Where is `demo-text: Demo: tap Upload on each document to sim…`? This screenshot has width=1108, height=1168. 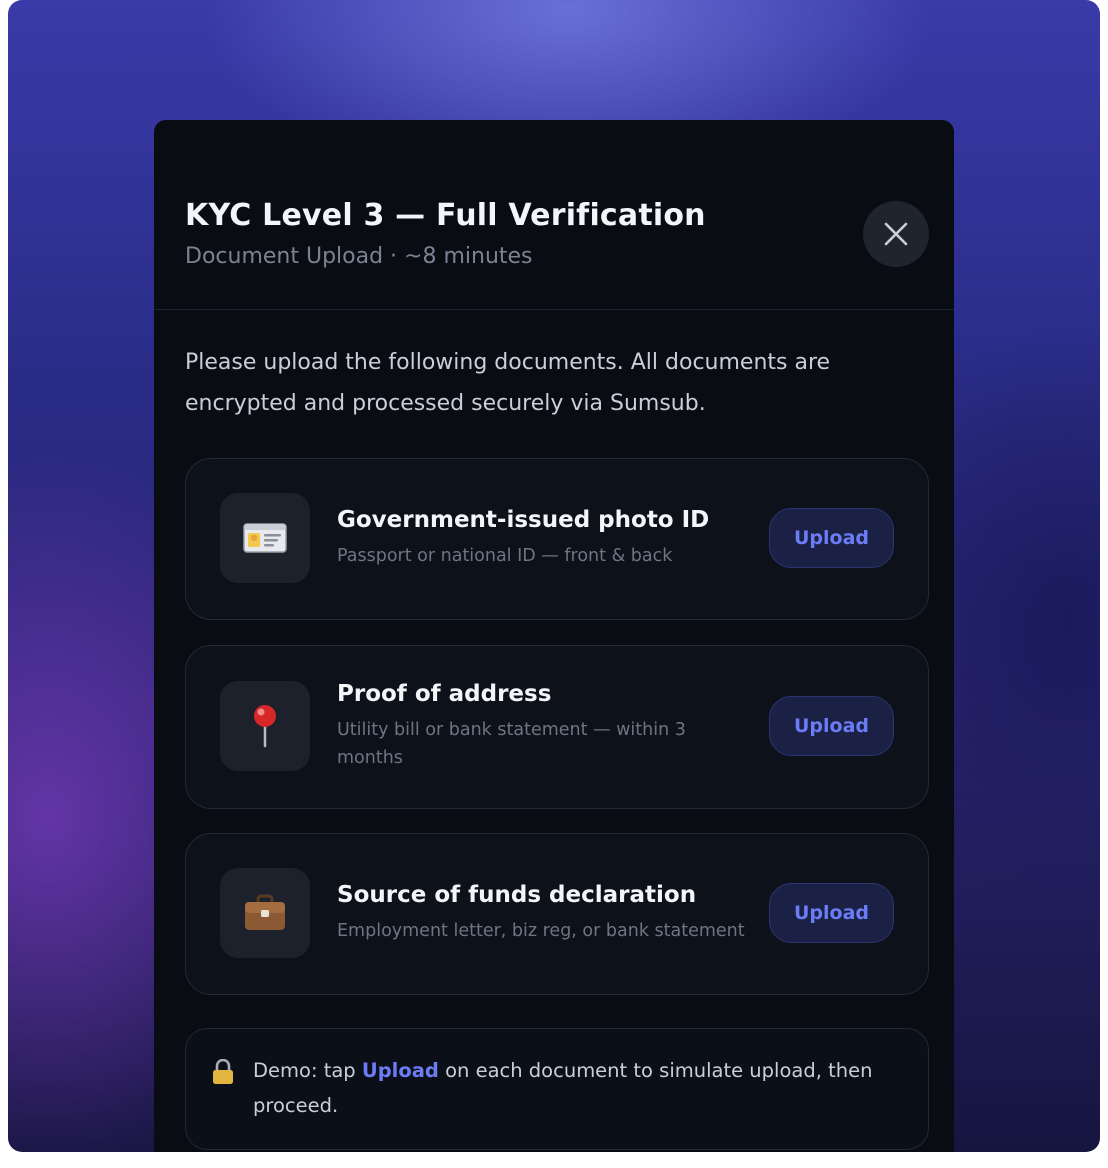 demo-text: Demo: tap Upload on each document to sim… is located at coordinates (573, 1088).